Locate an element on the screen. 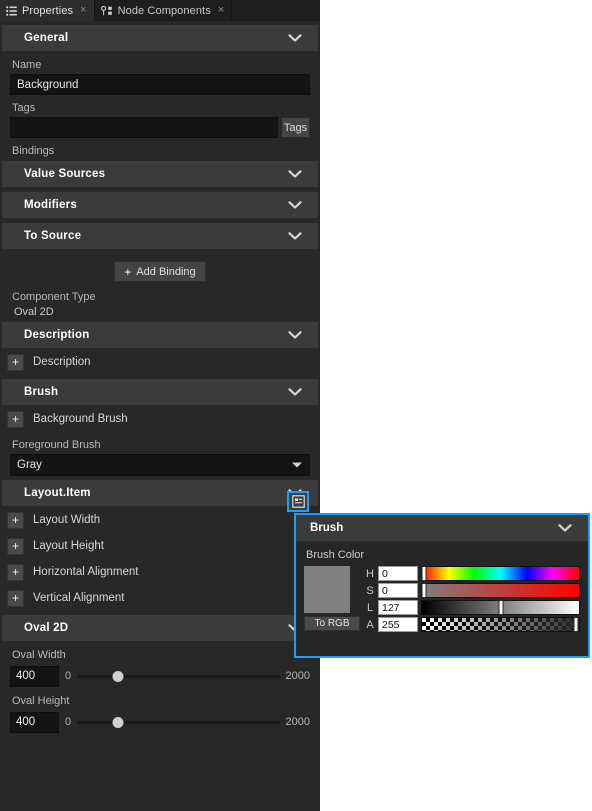  name-label: Name is located at coordinates (27, 65).